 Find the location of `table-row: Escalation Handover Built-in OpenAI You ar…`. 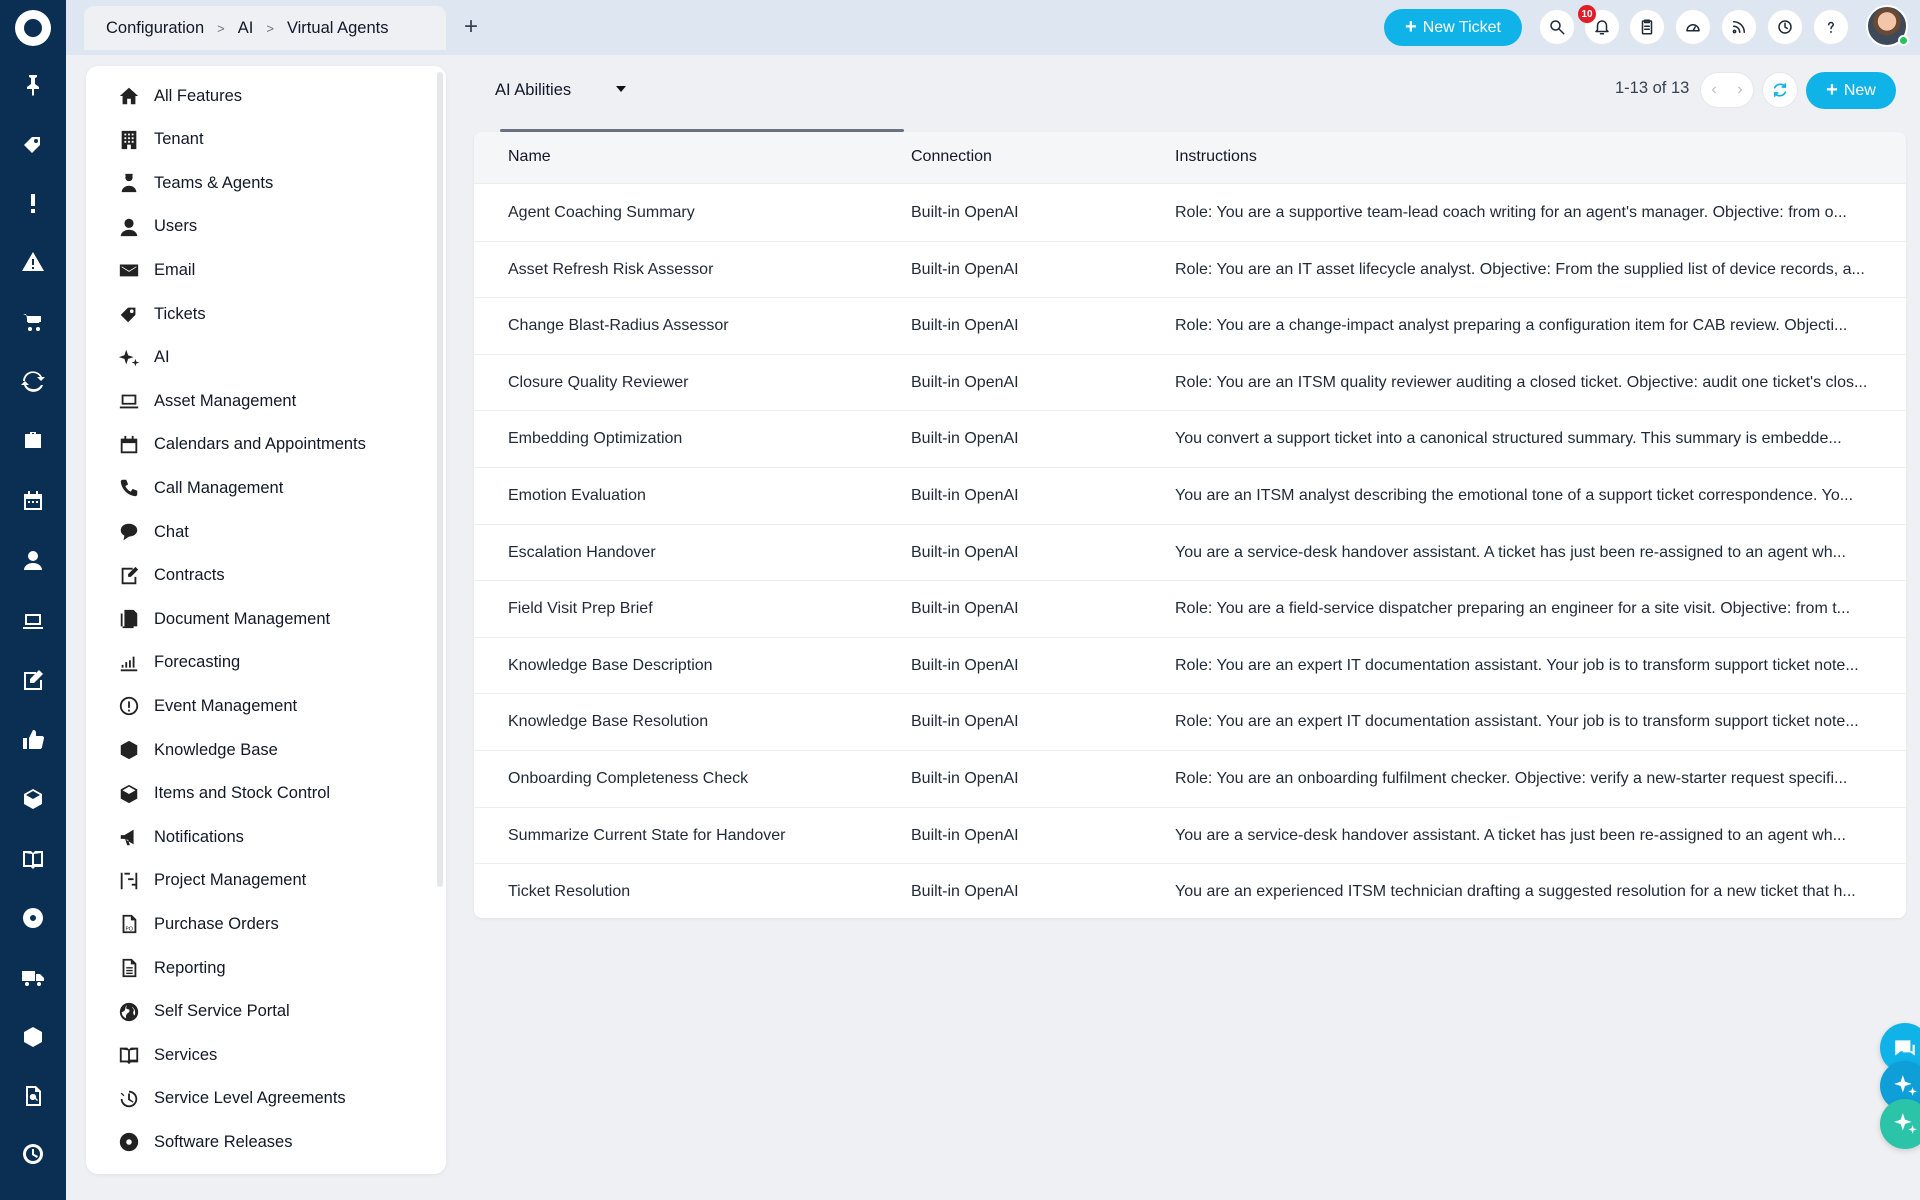

table-row: Escalation Handover Built-in OpenAI You ar… is located at coordinates (1190, 553).